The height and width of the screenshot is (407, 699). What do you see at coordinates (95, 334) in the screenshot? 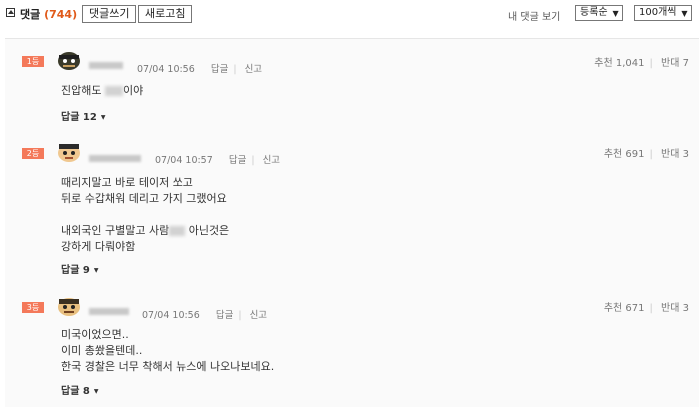
I see `comment-text: 미국이었으면..` at bounding box center [95, 334].